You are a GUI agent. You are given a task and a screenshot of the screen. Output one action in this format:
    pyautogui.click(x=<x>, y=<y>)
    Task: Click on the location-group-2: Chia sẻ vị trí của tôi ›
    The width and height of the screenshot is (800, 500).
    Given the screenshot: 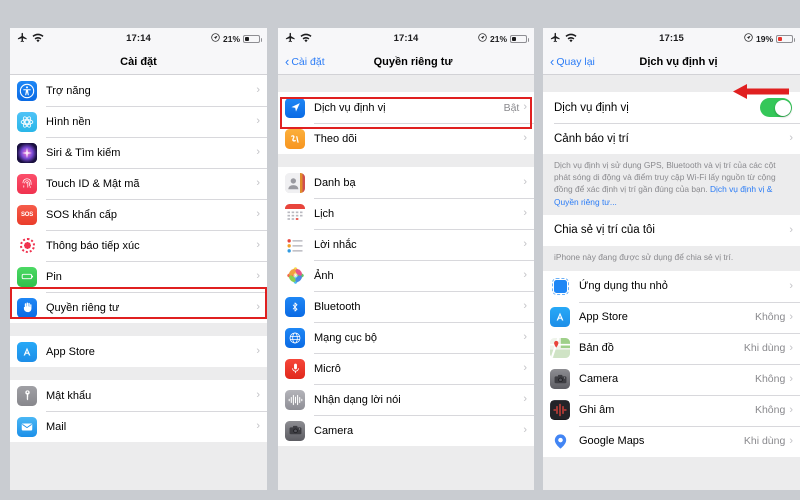 What is the action you would take?
    pyautogui.click(x=671, y=230)
    